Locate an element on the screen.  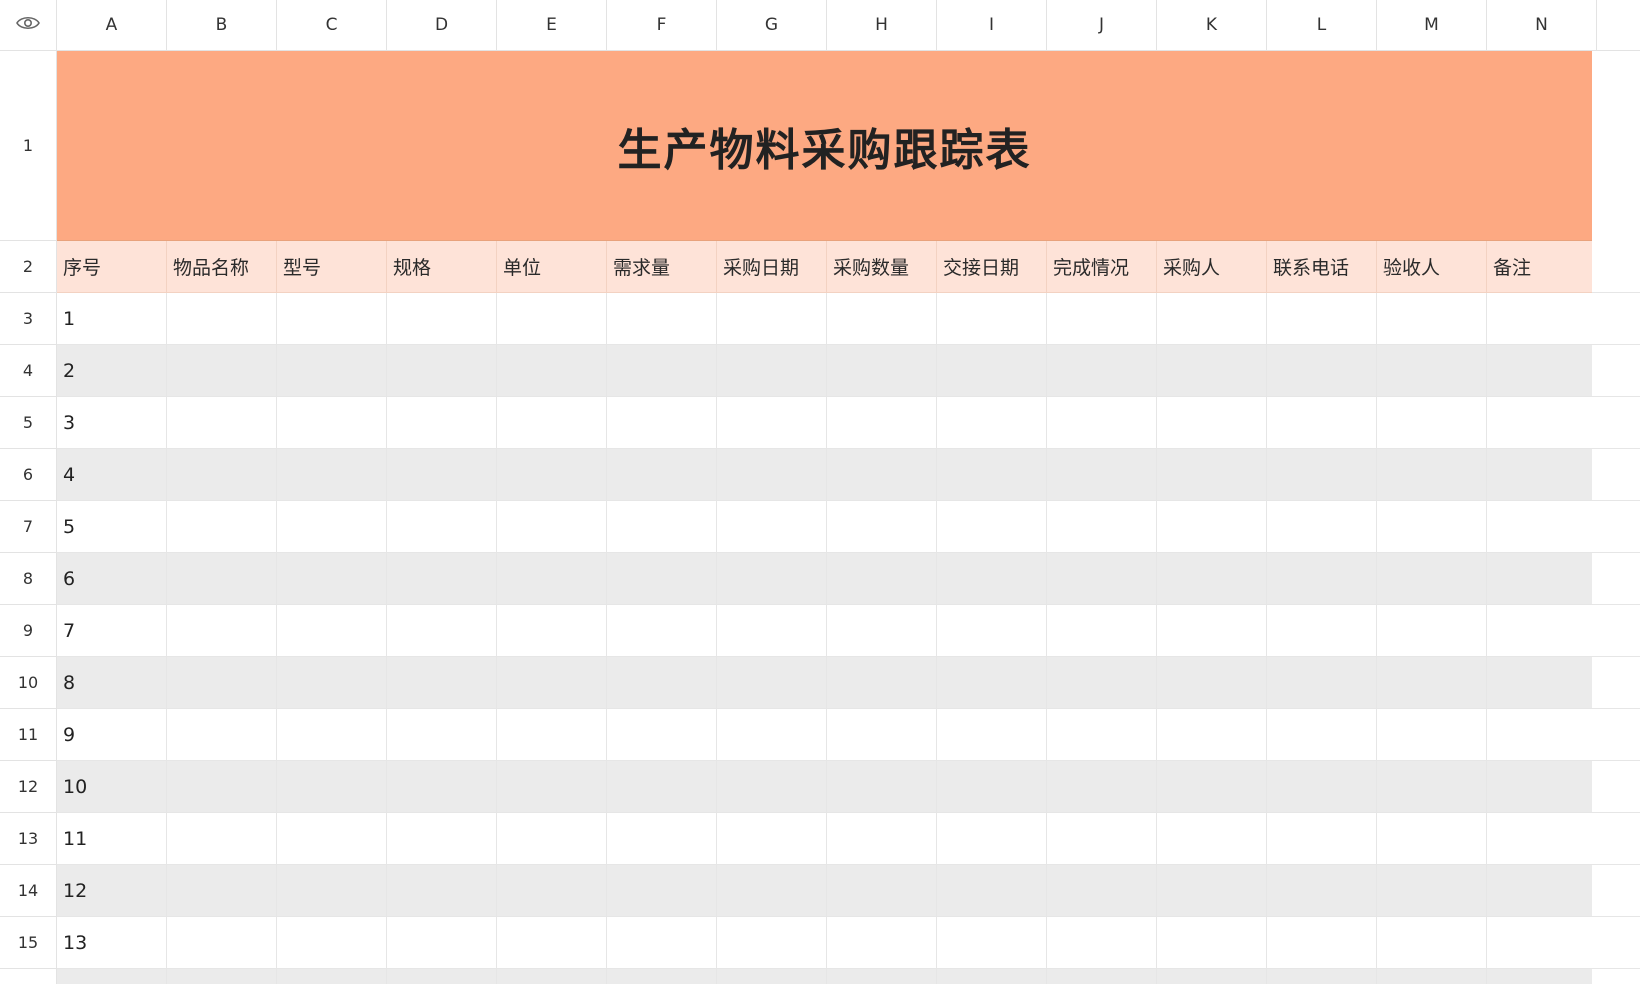
cell-m13 is located at coordinates (1432, 839).